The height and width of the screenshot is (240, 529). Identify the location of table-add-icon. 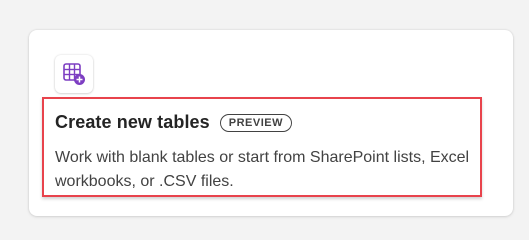
(74, 74).